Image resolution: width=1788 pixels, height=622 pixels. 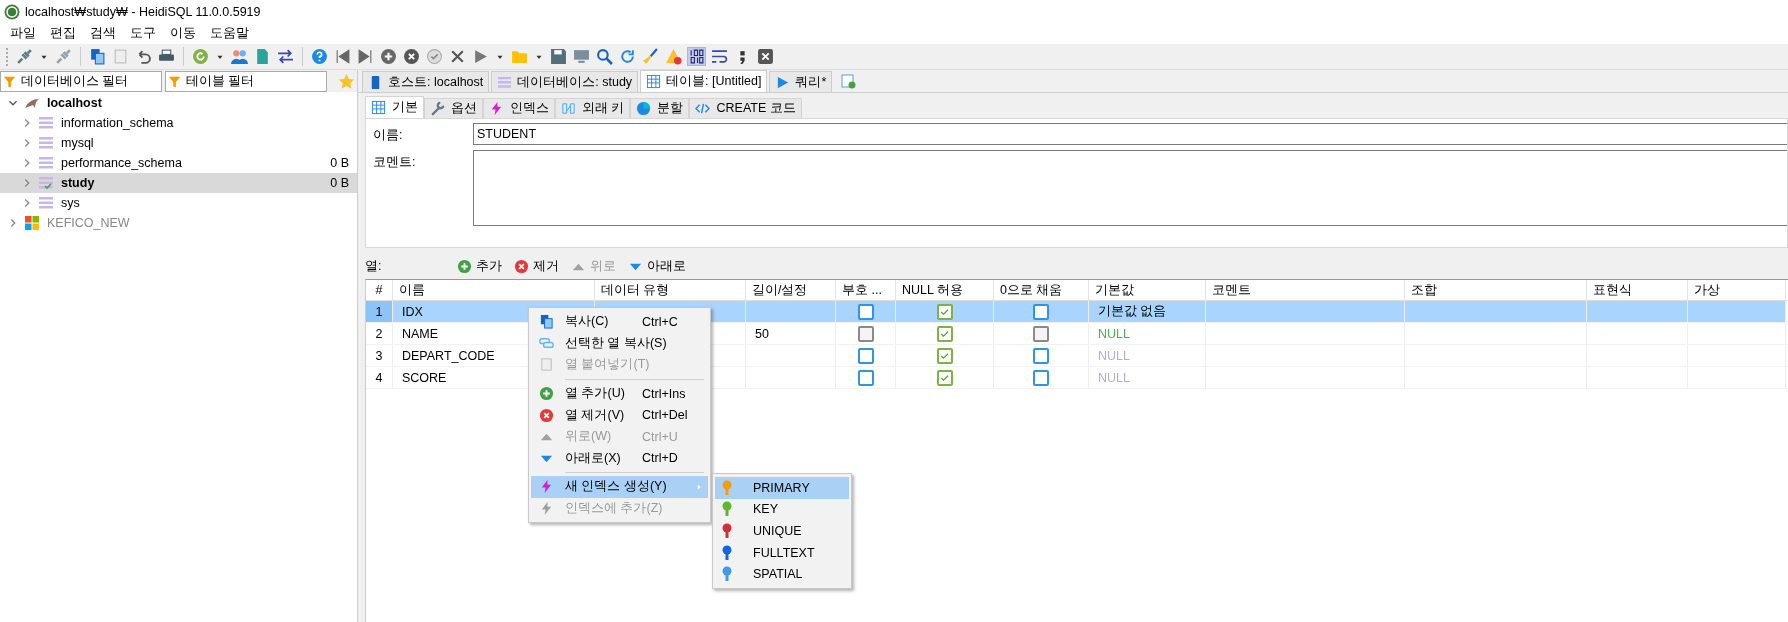 I want to click on funnel-icon, so click(x=175, y=81).